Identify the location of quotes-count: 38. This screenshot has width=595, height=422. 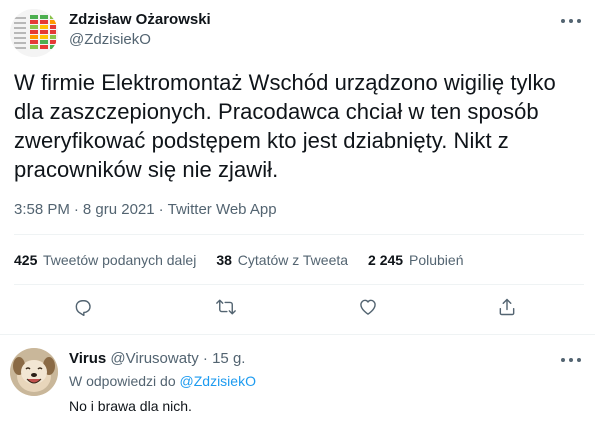
(224, 260).